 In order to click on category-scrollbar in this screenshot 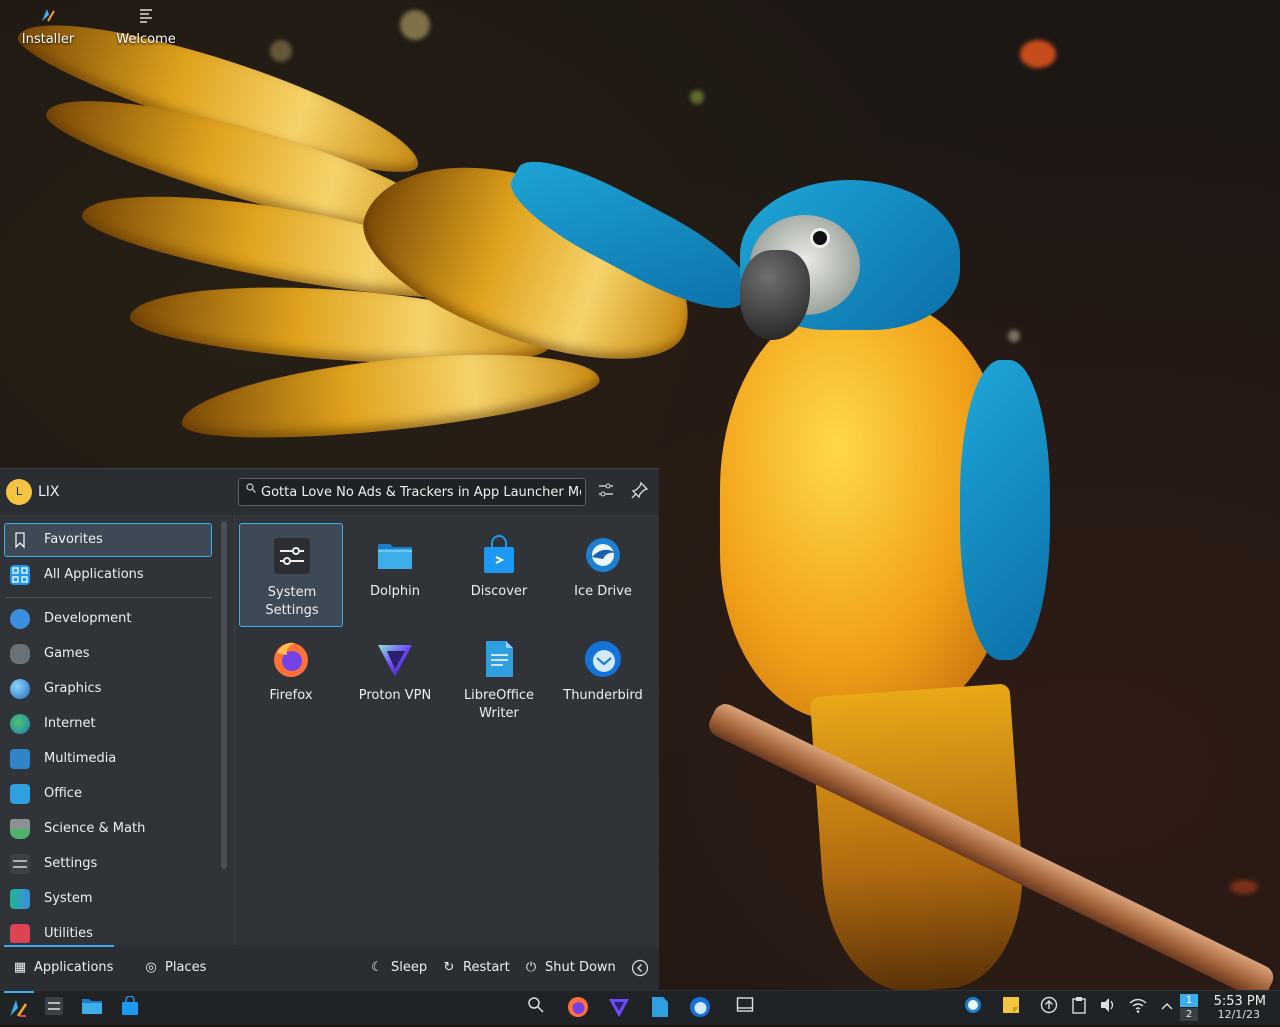, I will do `click(224, 695)`.